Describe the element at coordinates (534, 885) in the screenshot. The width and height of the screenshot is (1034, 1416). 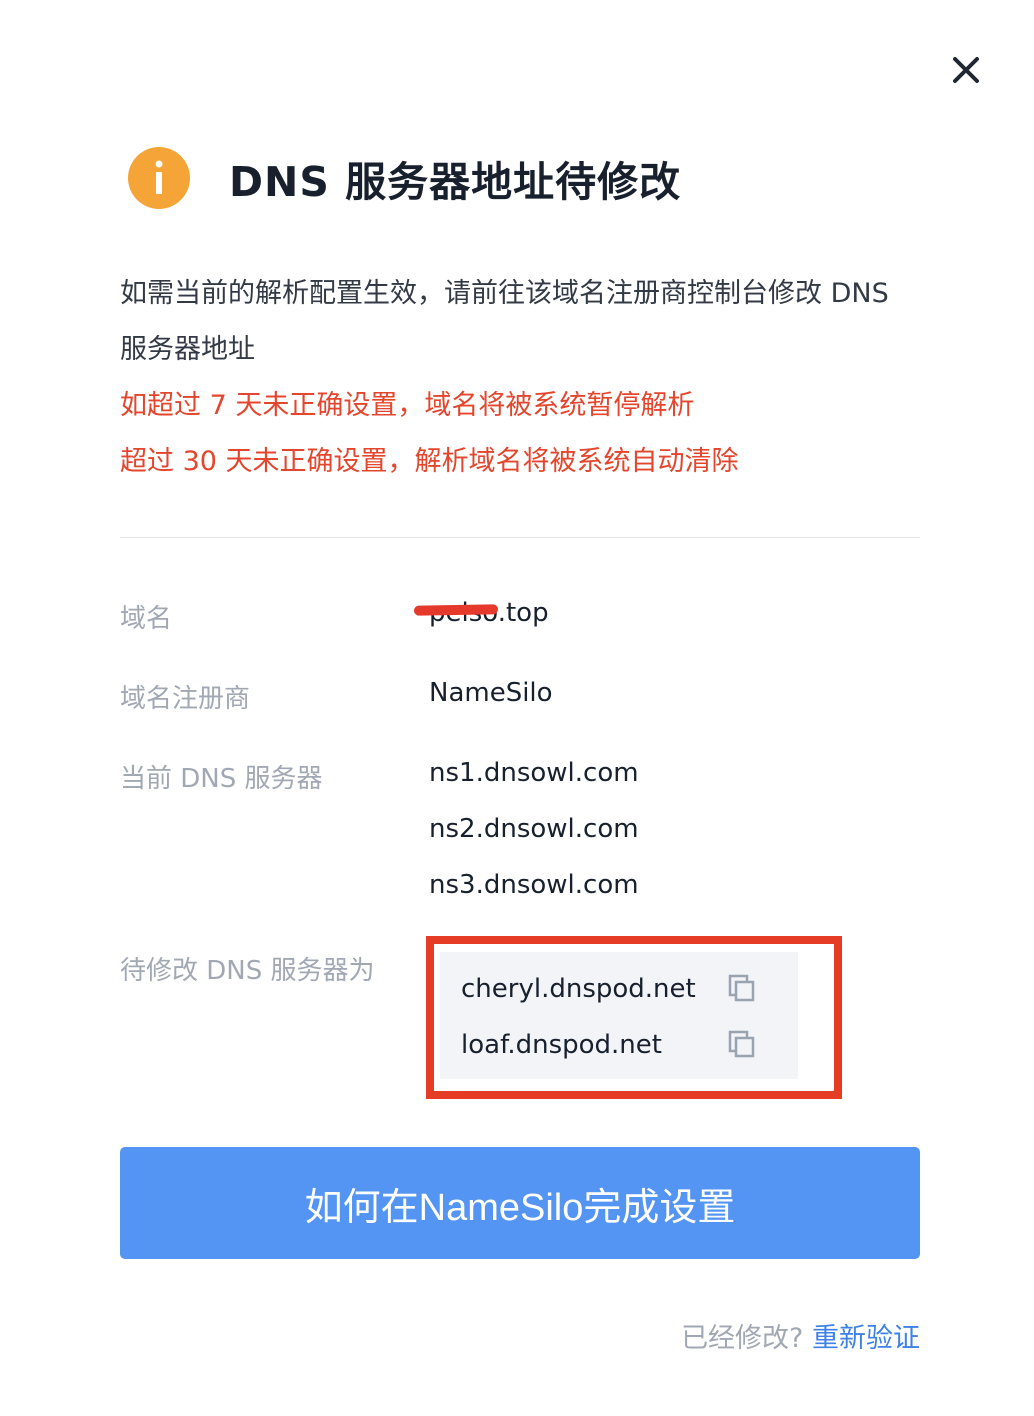
I see `current-dns-item: ns3.dnsowl.com` at that location.